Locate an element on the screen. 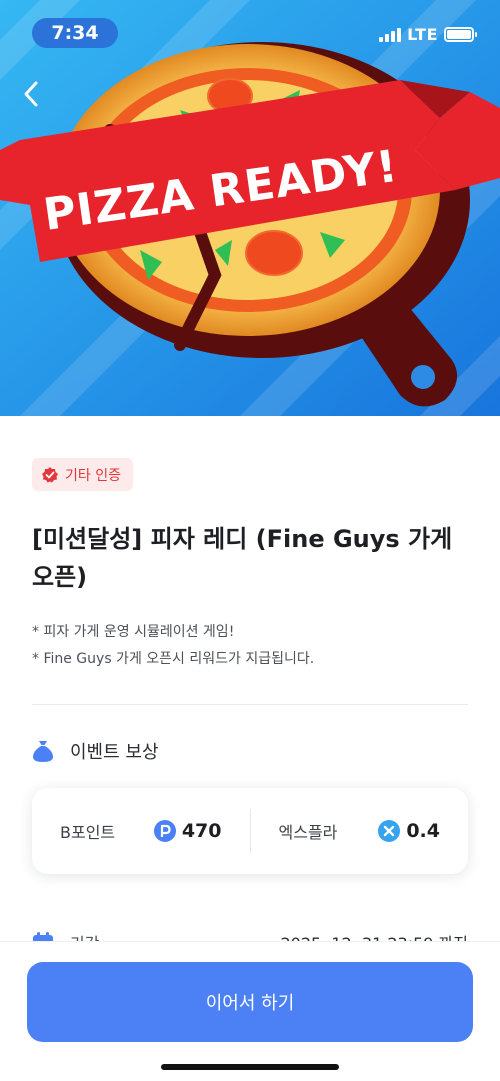  reward-card: B포인트 470 엑스플라 0.4 is located at coordinates (250, 831).